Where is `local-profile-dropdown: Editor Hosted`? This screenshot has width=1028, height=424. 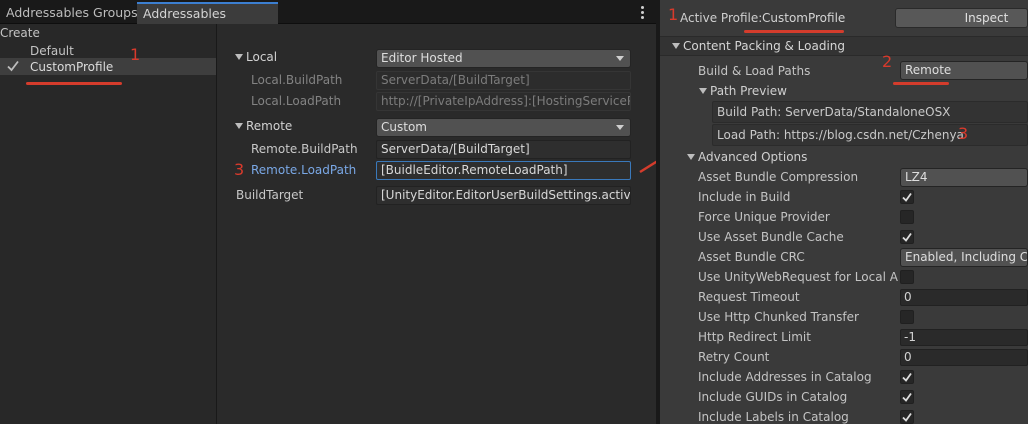
local-profile-dropdown: Editor Hosted is located at coordinates (503, 58).